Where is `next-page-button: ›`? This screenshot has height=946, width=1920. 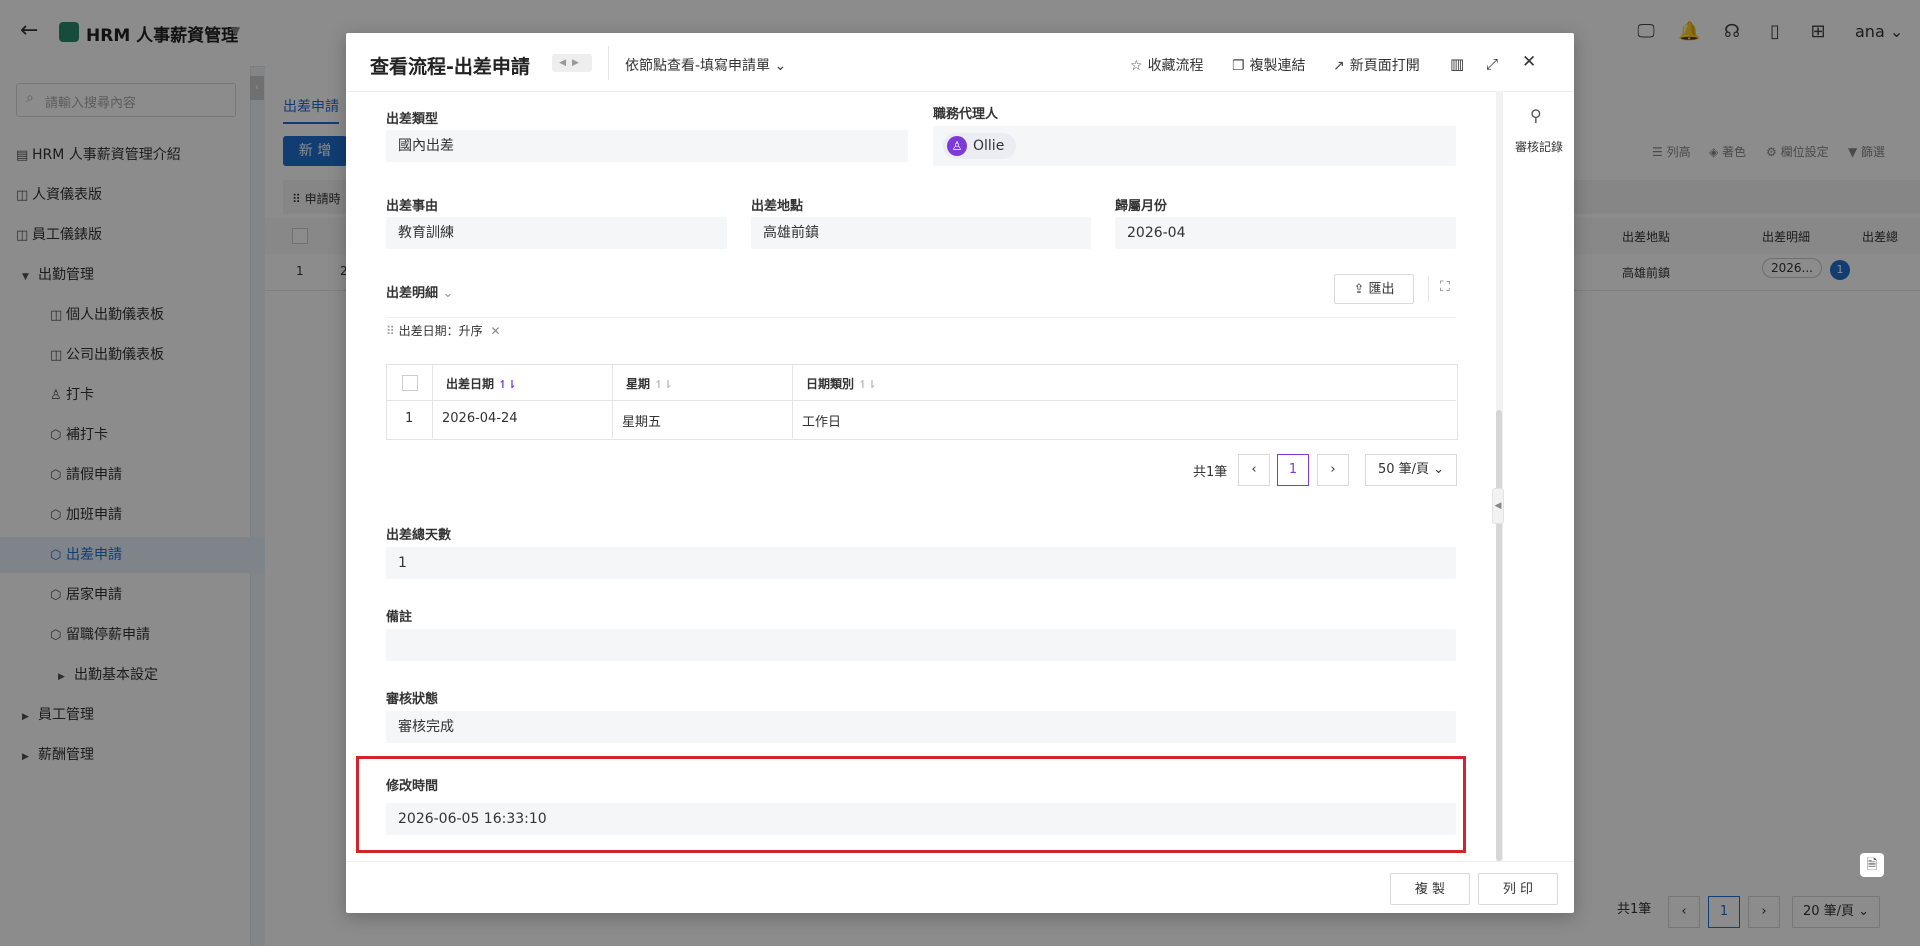 next-page-button: › is located at coordinates (1333, 470).